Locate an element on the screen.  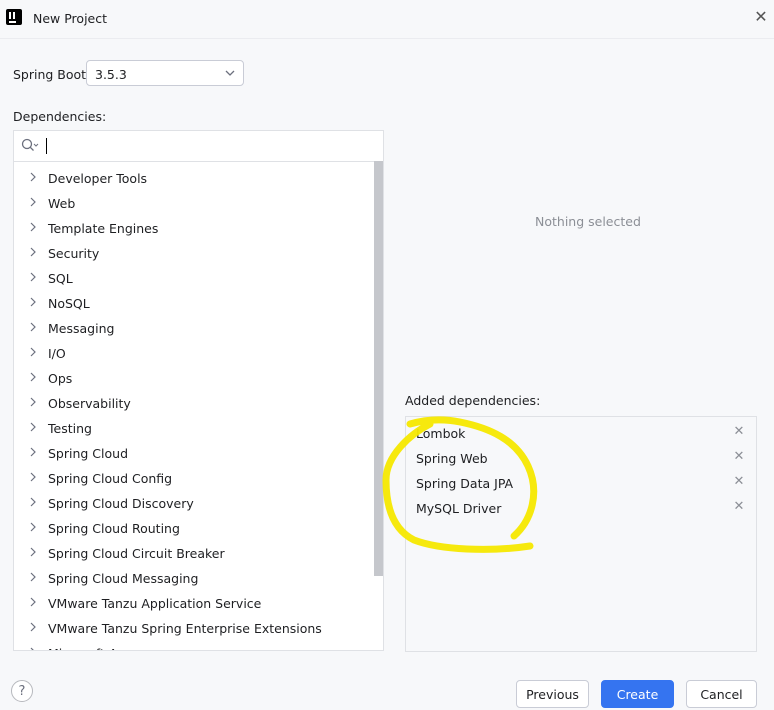
tree-item-label: Messaging is located at coordinates (81, 328).